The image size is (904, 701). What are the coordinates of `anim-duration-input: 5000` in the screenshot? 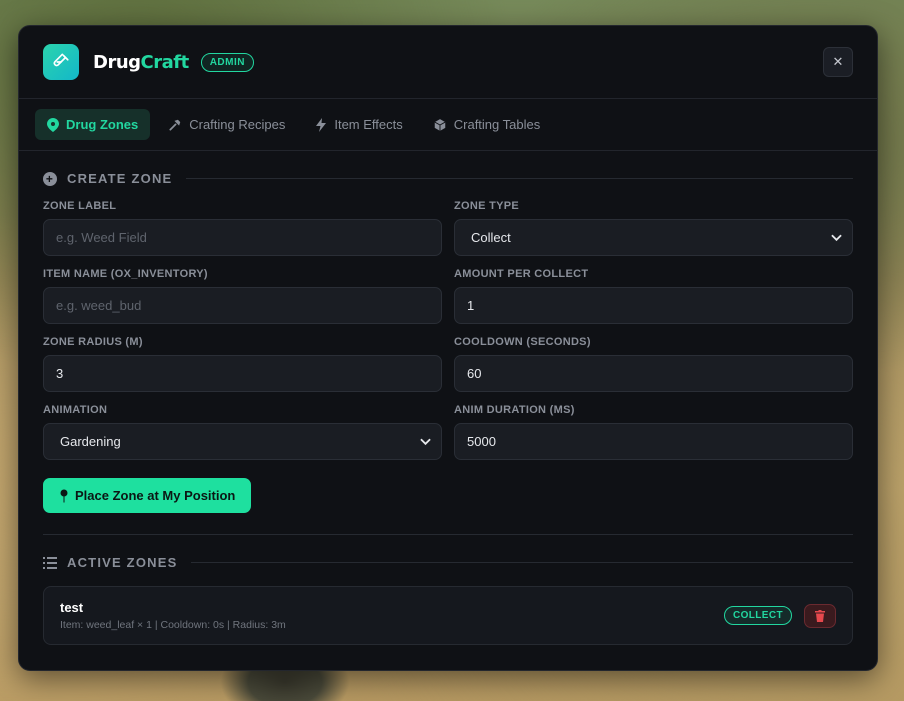 It's located at (653, 441).